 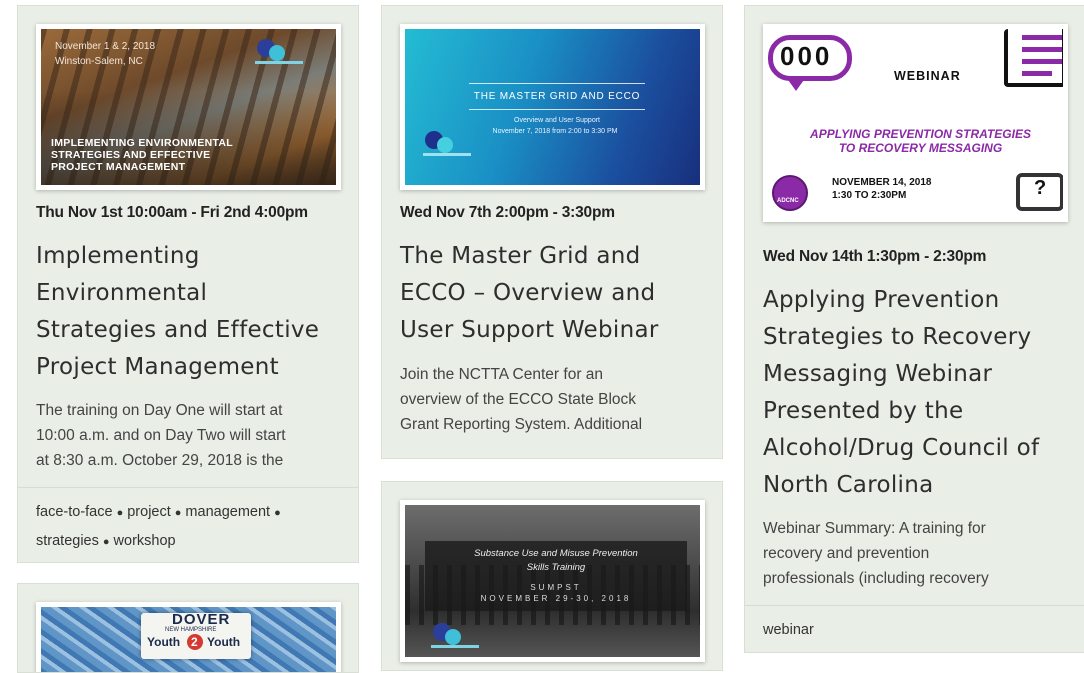 I want to click on tag-link: project, so click(x=149, y=512).